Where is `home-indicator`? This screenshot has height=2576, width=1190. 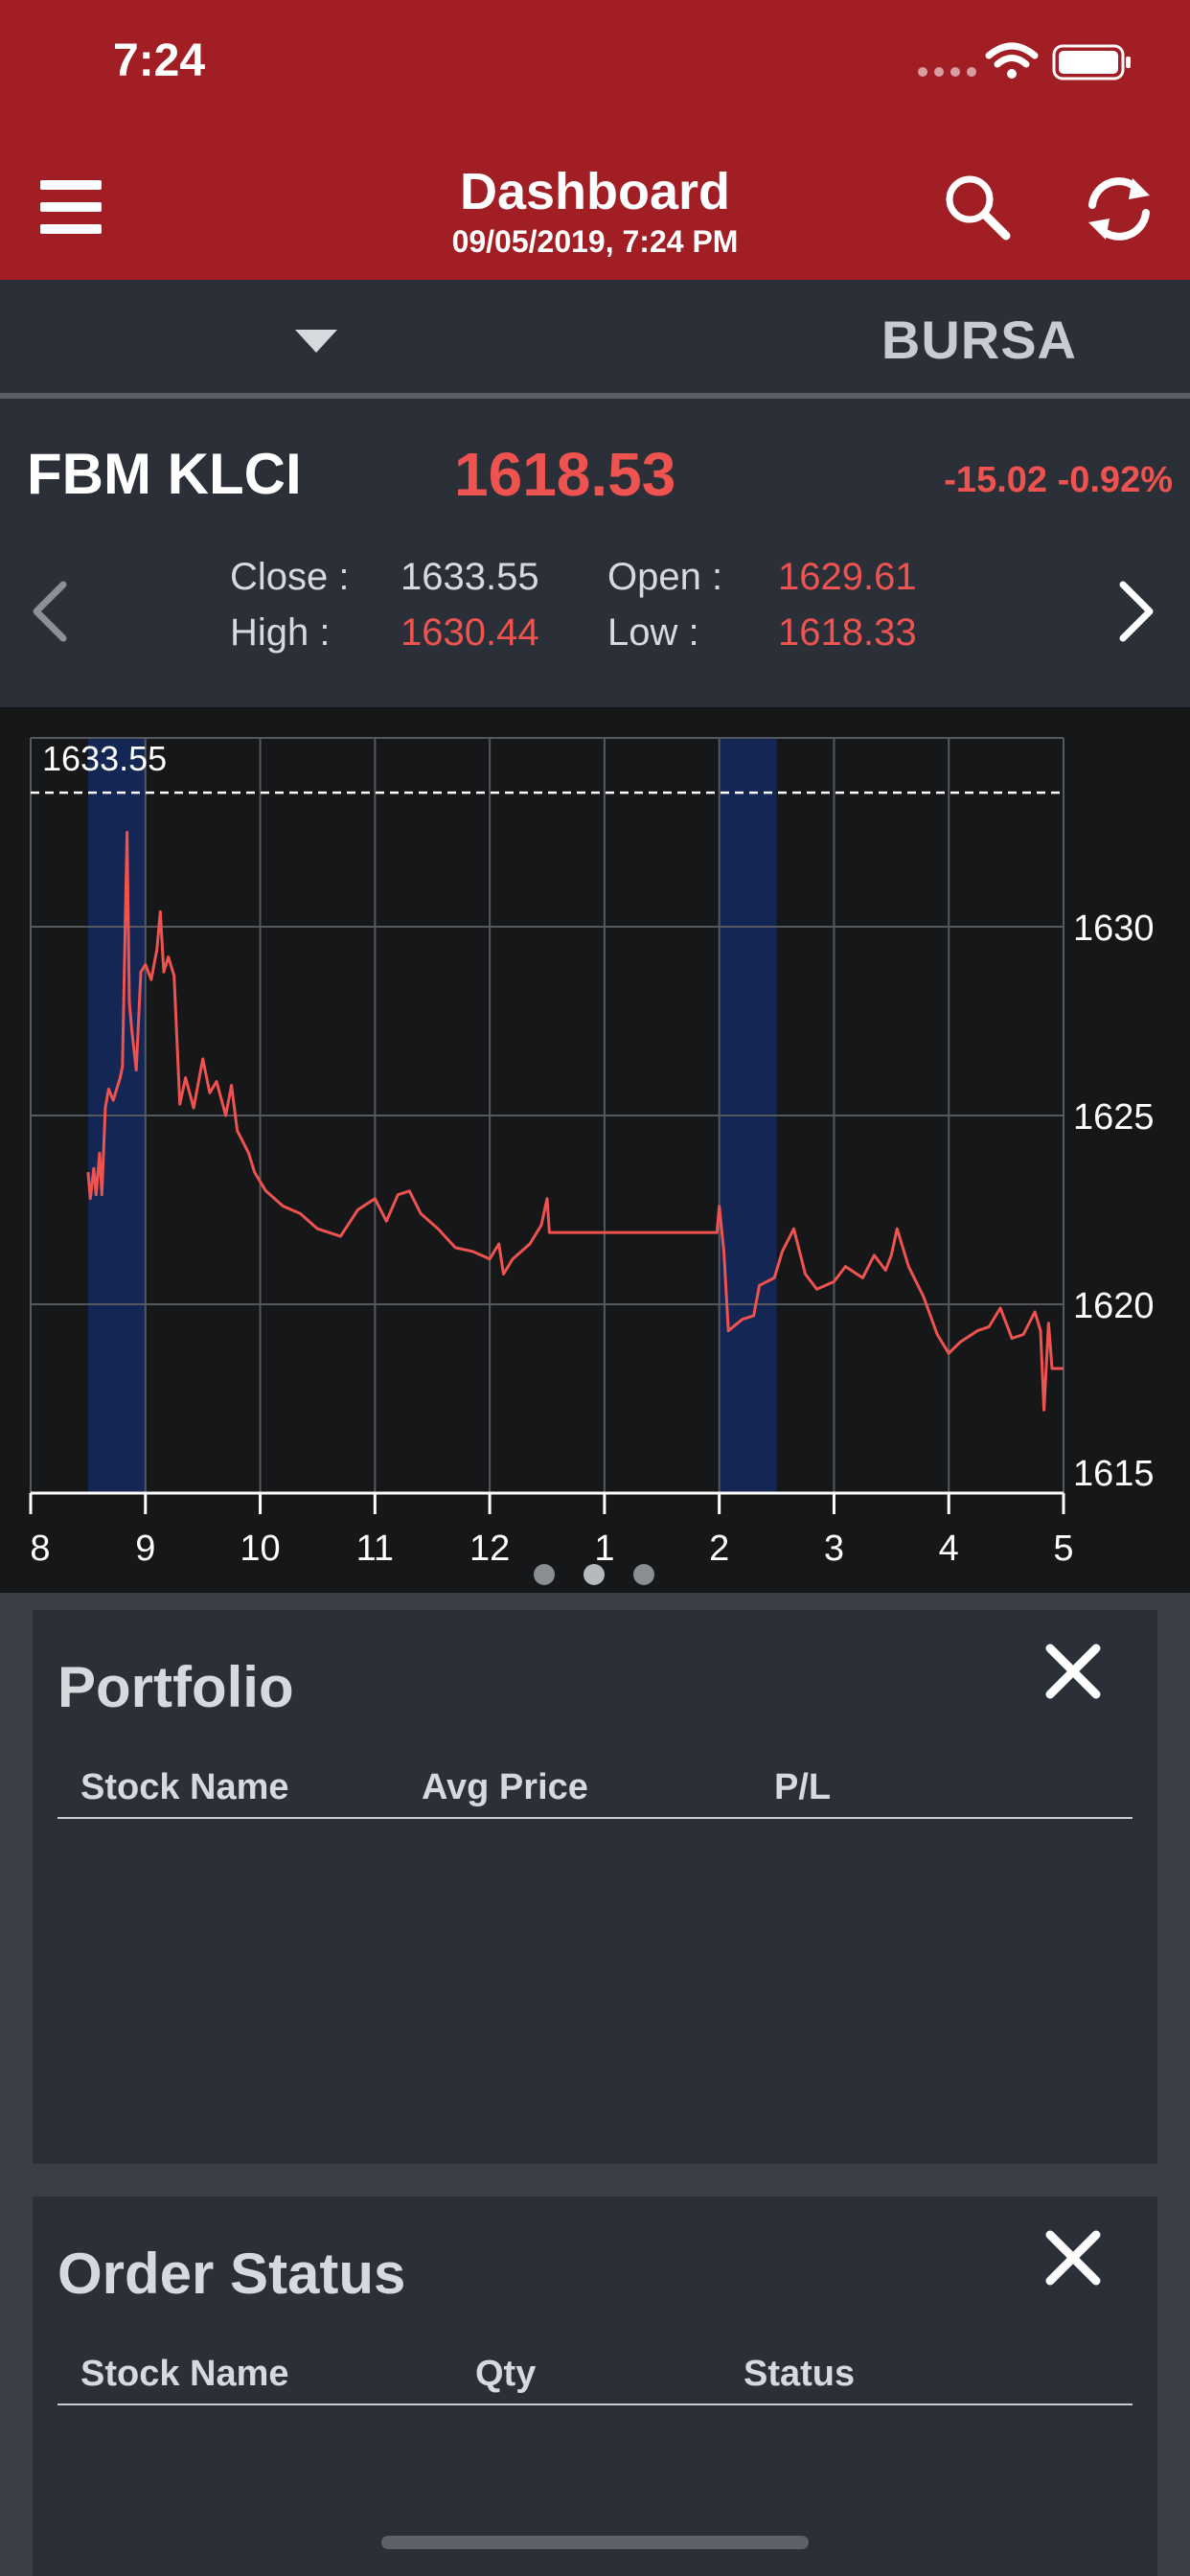 home-indicator is located at coordinates (595, 2542).